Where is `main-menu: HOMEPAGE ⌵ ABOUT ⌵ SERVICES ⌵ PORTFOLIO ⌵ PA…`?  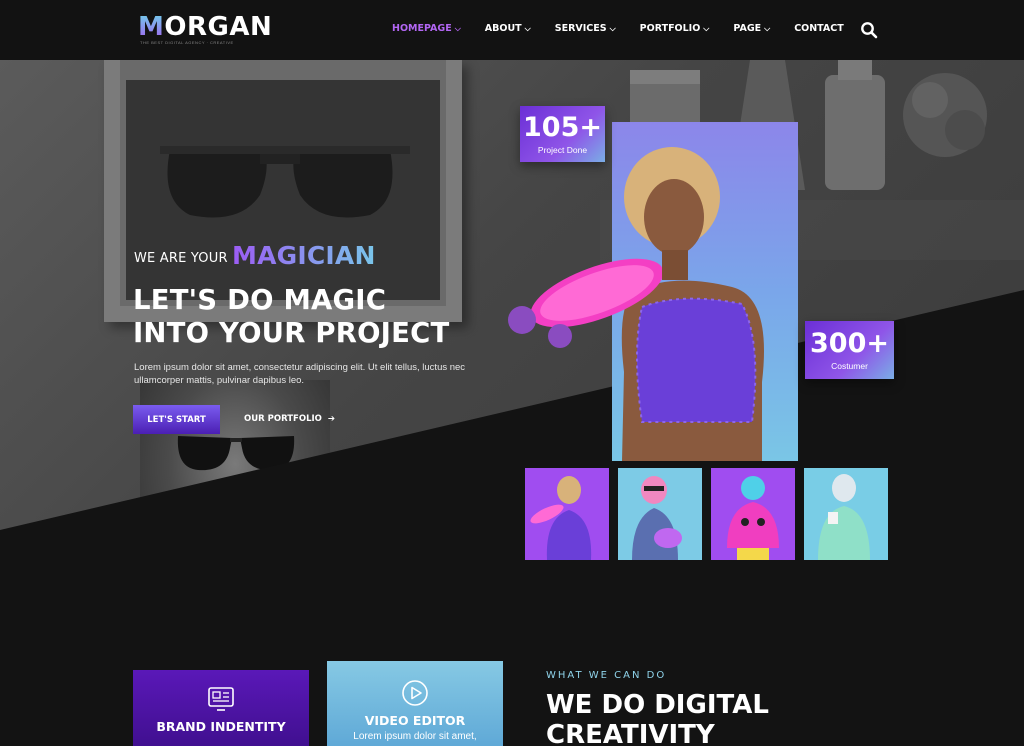
main-menu: HOMEPAGE ⌵ ABOUT ⌵ SERVICES ⌵ PORTFOLIO ⌵ PA… is located at coordinates (630, 28).